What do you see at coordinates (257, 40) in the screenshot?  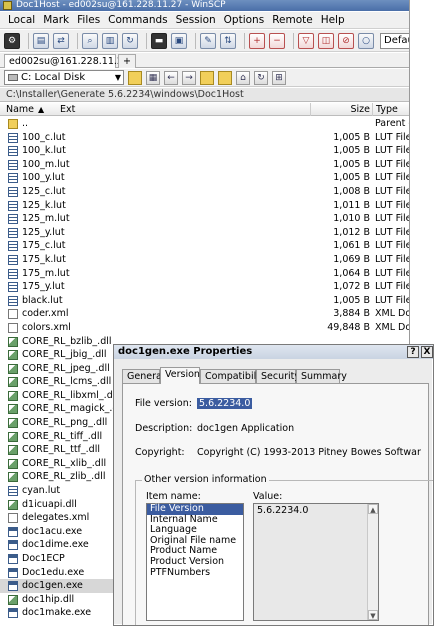 I see `plus-icon: +` at bounding box center [257, 40].